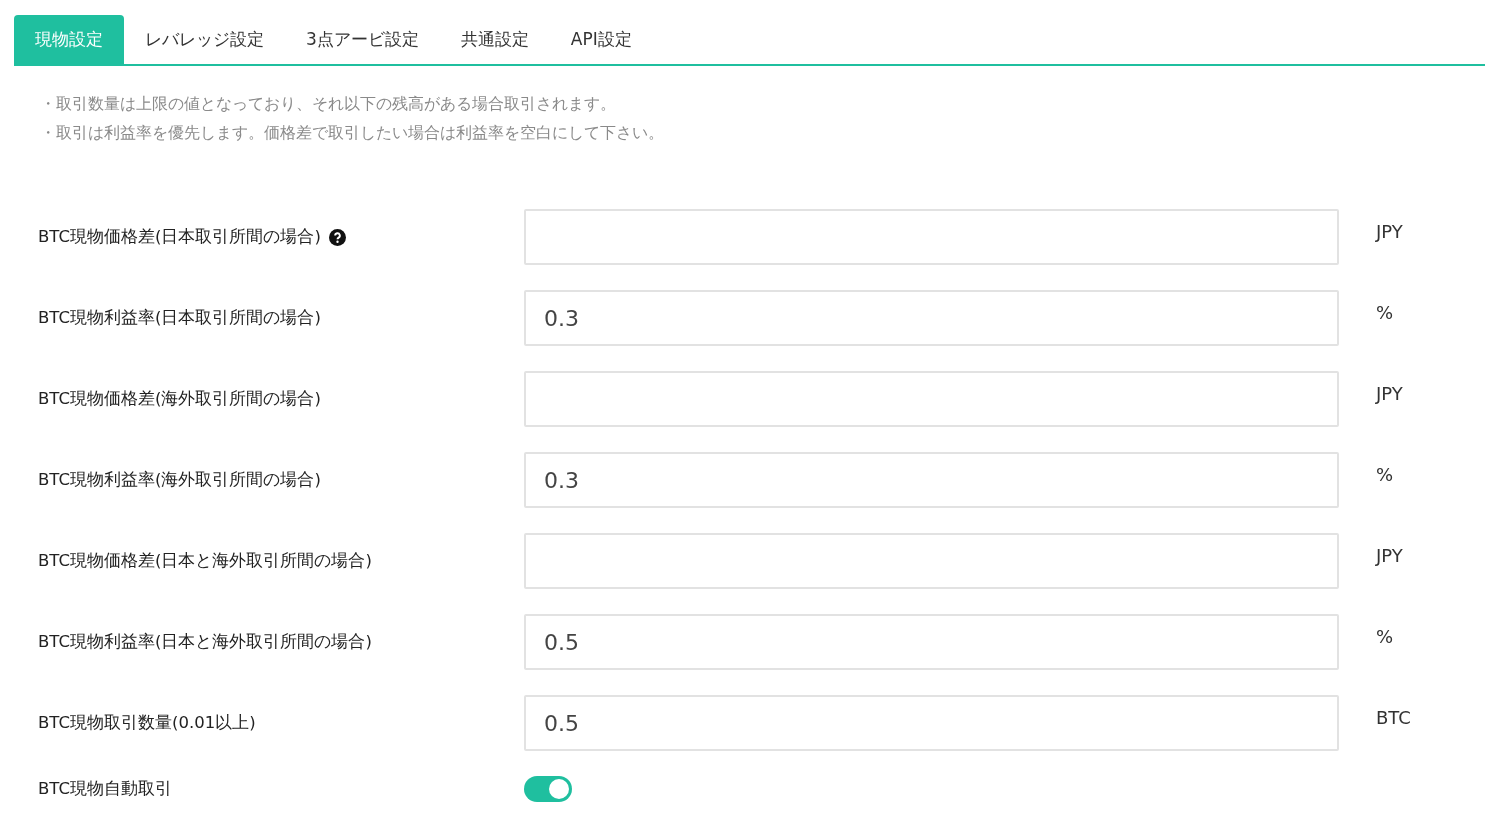 Image resolution: width=1490 pixels, height=829 pixels. What do you see at coordinates (362, 39) in the screenshot?
I see `settings-tab: 3点アービ設定` at bounding box center [362, 39].